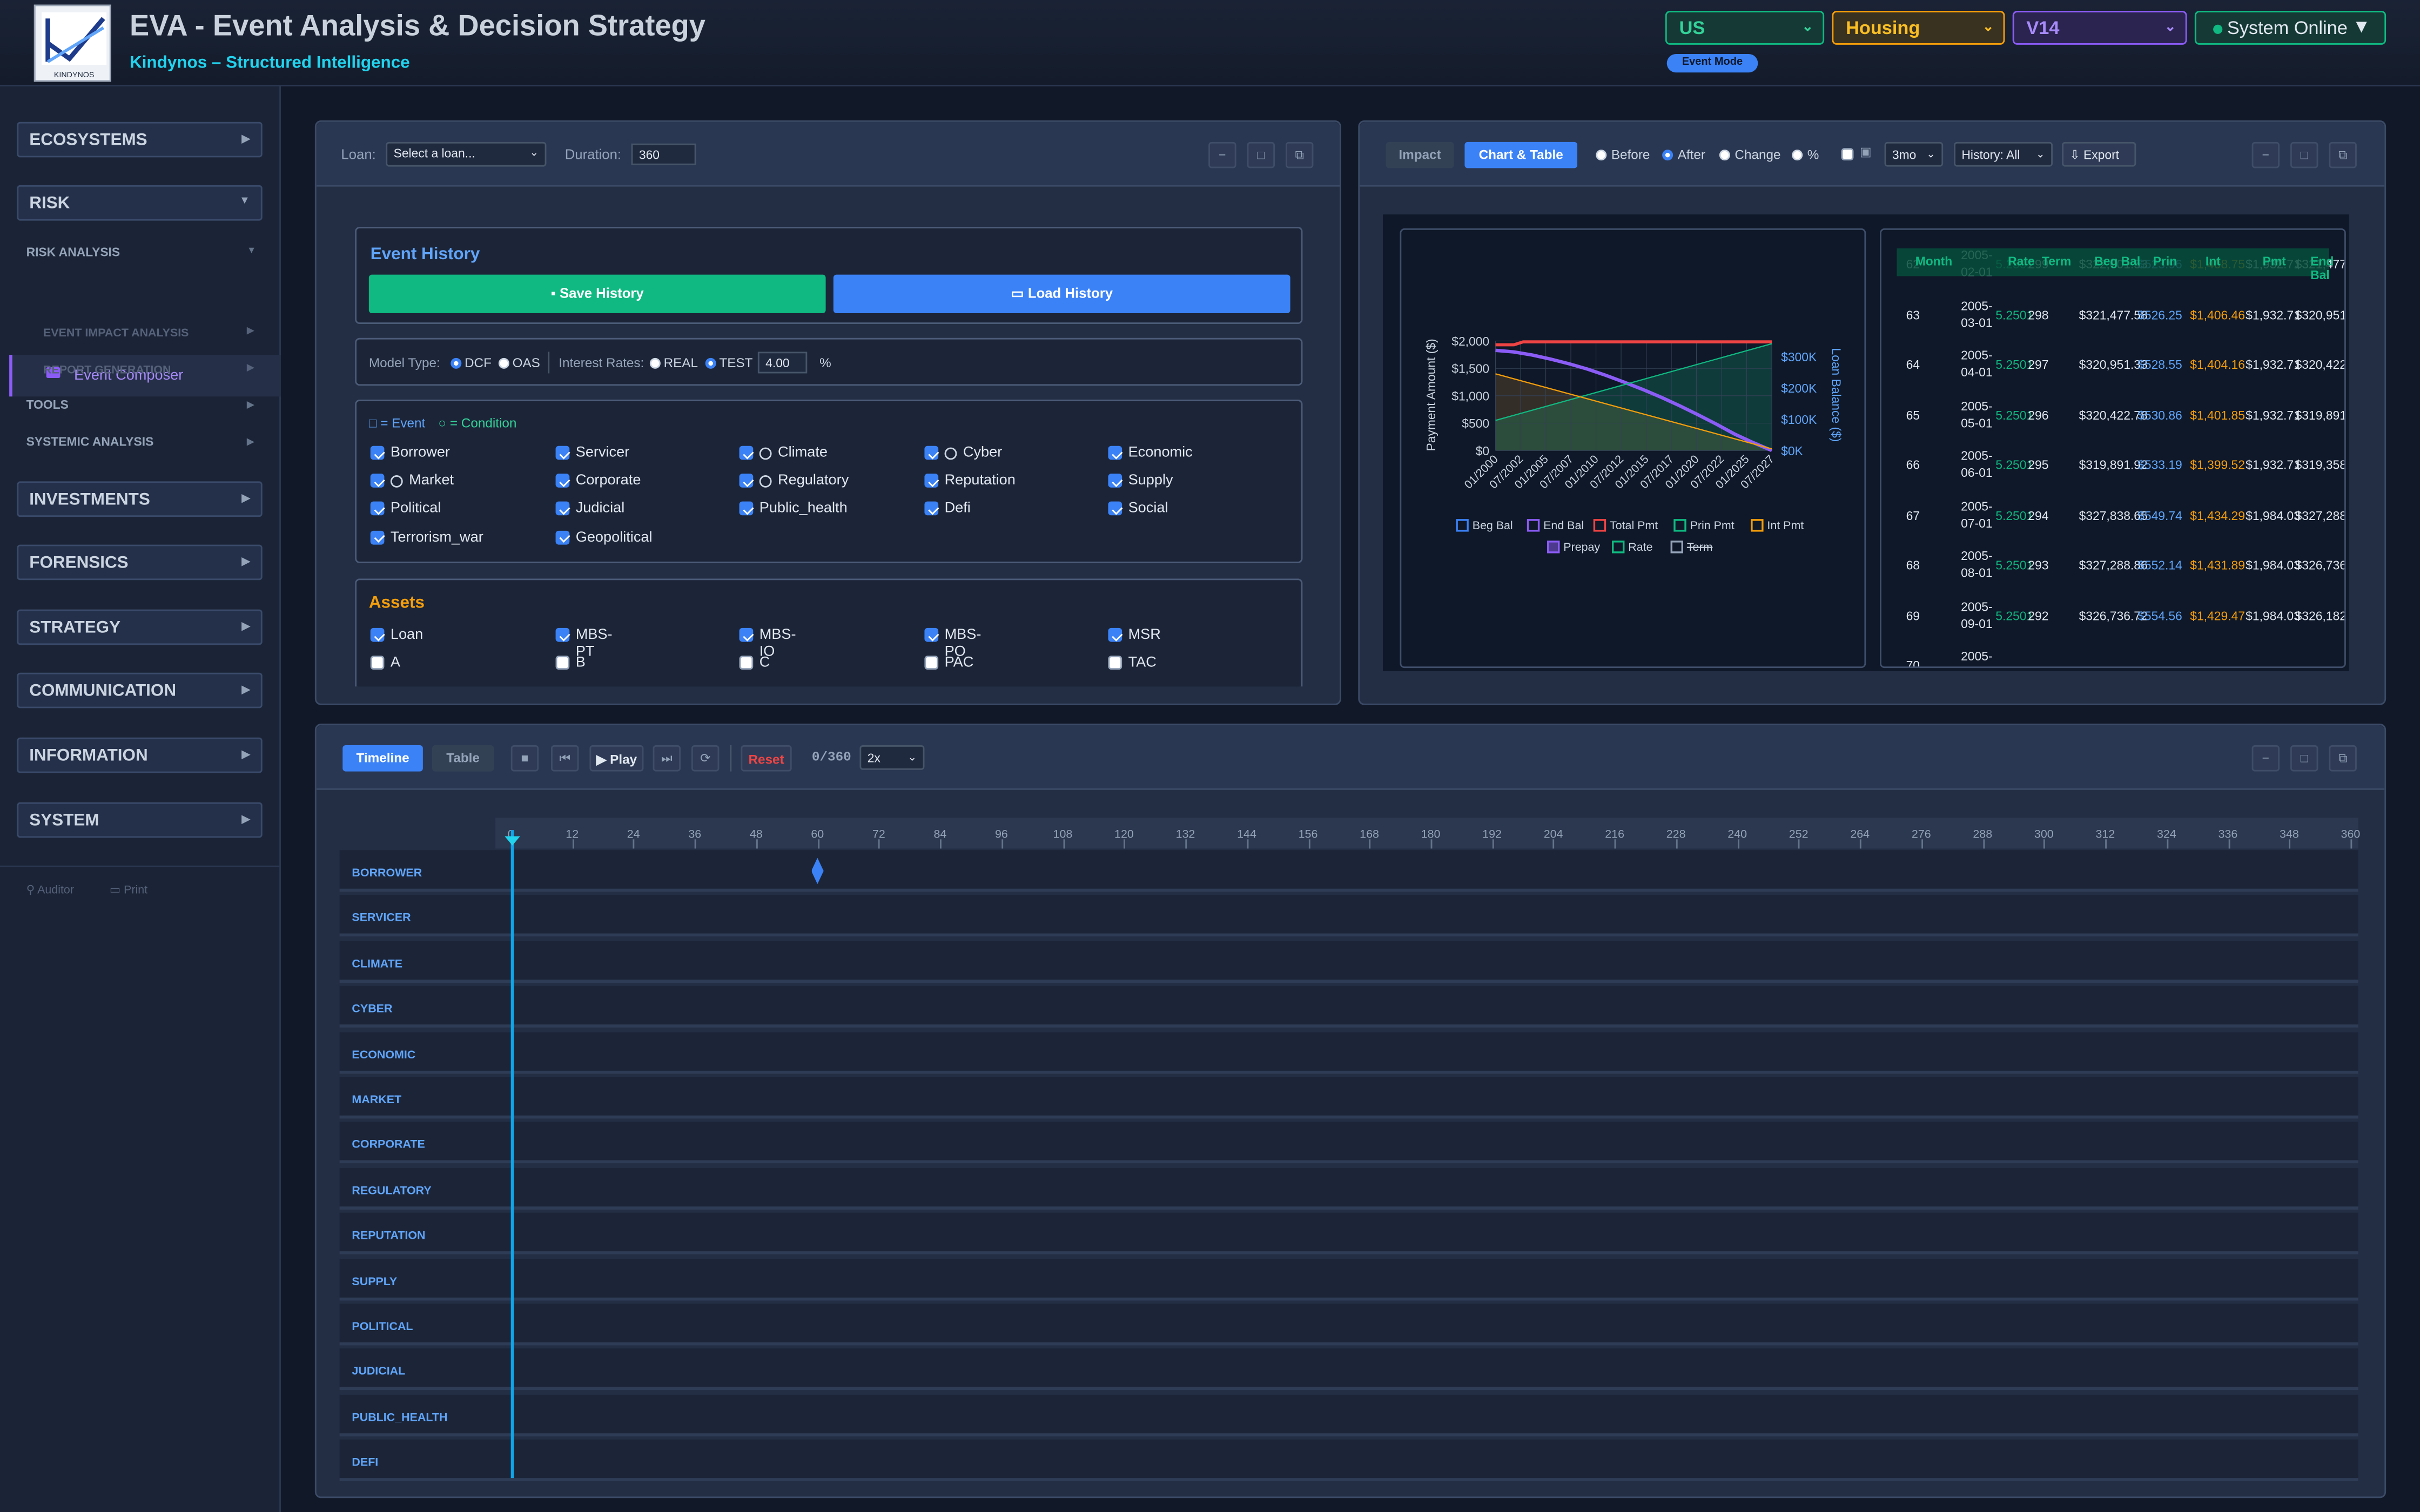  What do you see at coordinates (616, 758) in the screenshot?
I see `play-button: ▶ Play` at bounding box center [616, 758].